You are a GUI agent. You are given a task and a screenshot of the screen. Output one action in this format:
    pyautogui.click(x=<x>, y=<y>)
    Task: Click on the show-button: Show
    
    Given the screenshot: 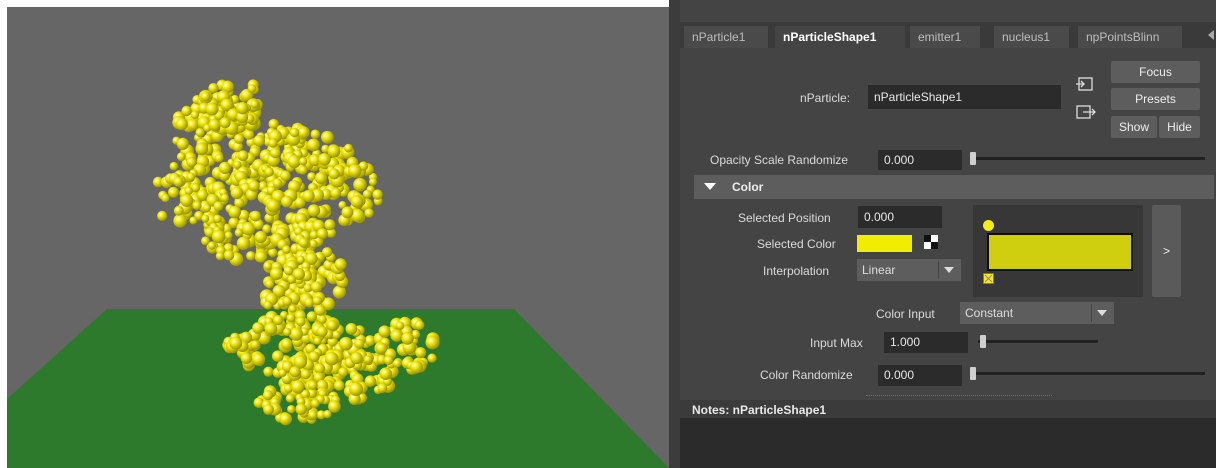 What is the action you would take?
    pyautogui.click(x=1134, y=127)
    